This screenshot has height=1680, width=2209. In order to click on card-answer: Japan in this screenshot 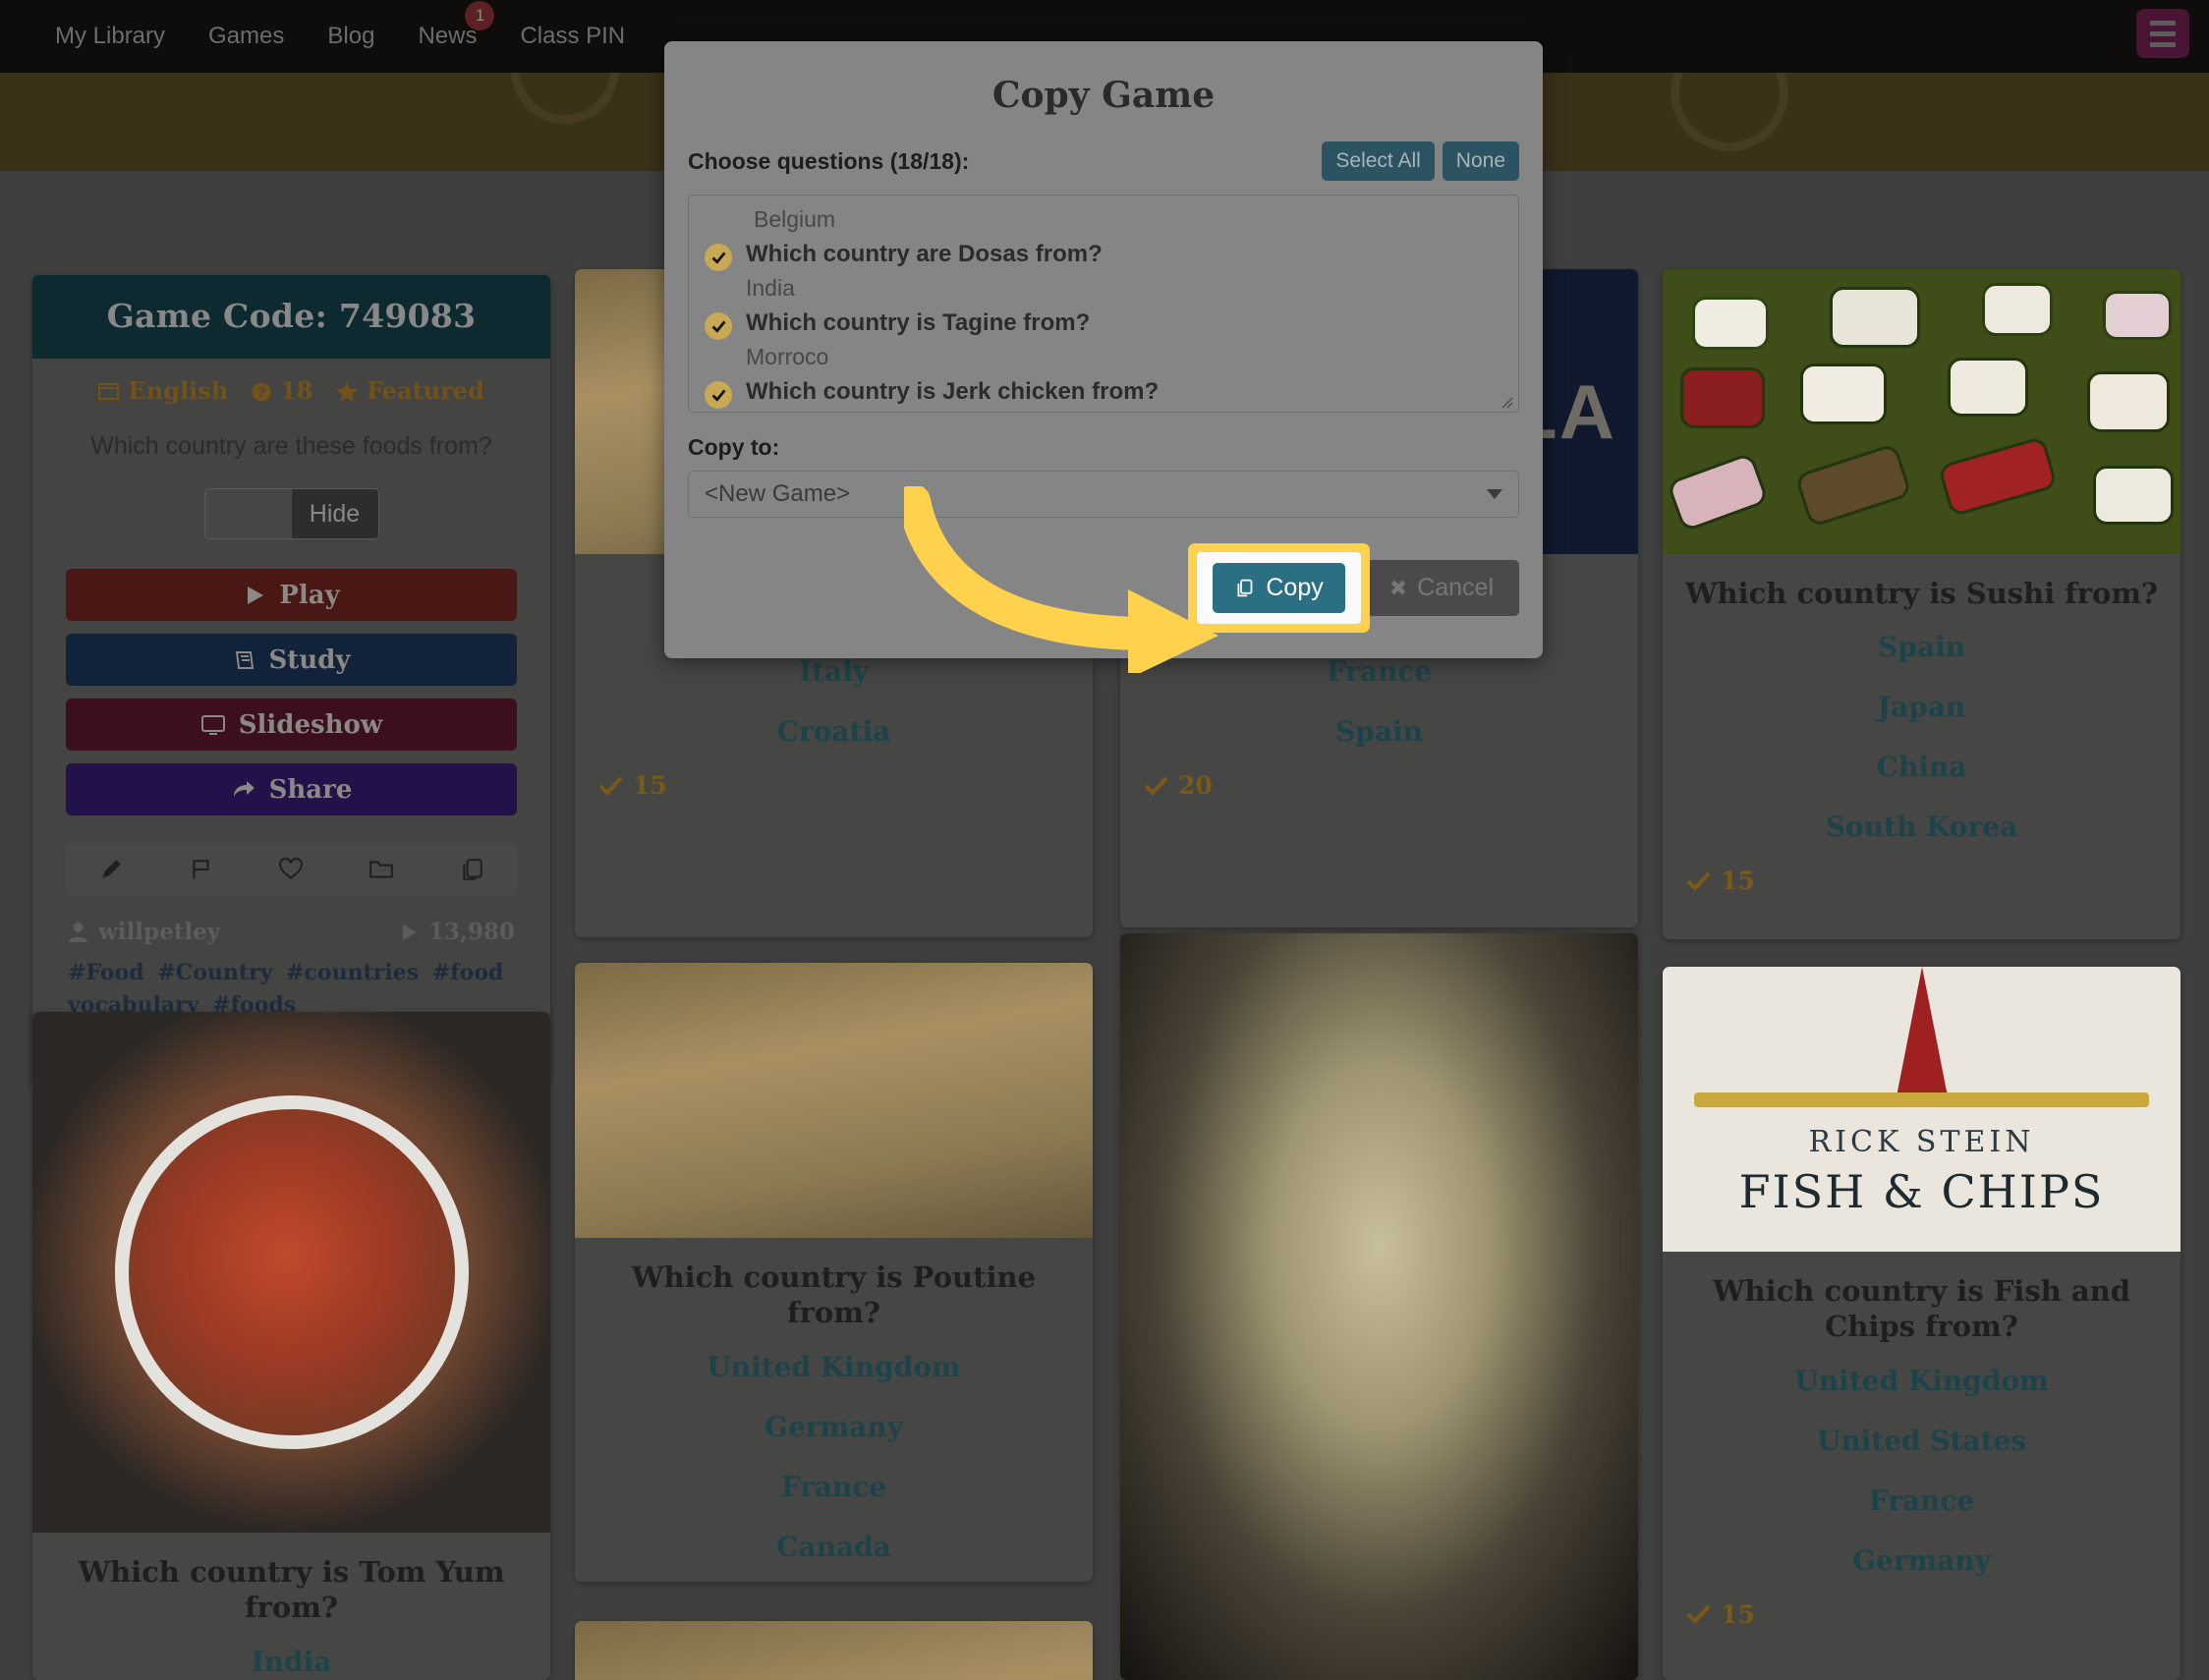, I will do `click(1922, 707)`.